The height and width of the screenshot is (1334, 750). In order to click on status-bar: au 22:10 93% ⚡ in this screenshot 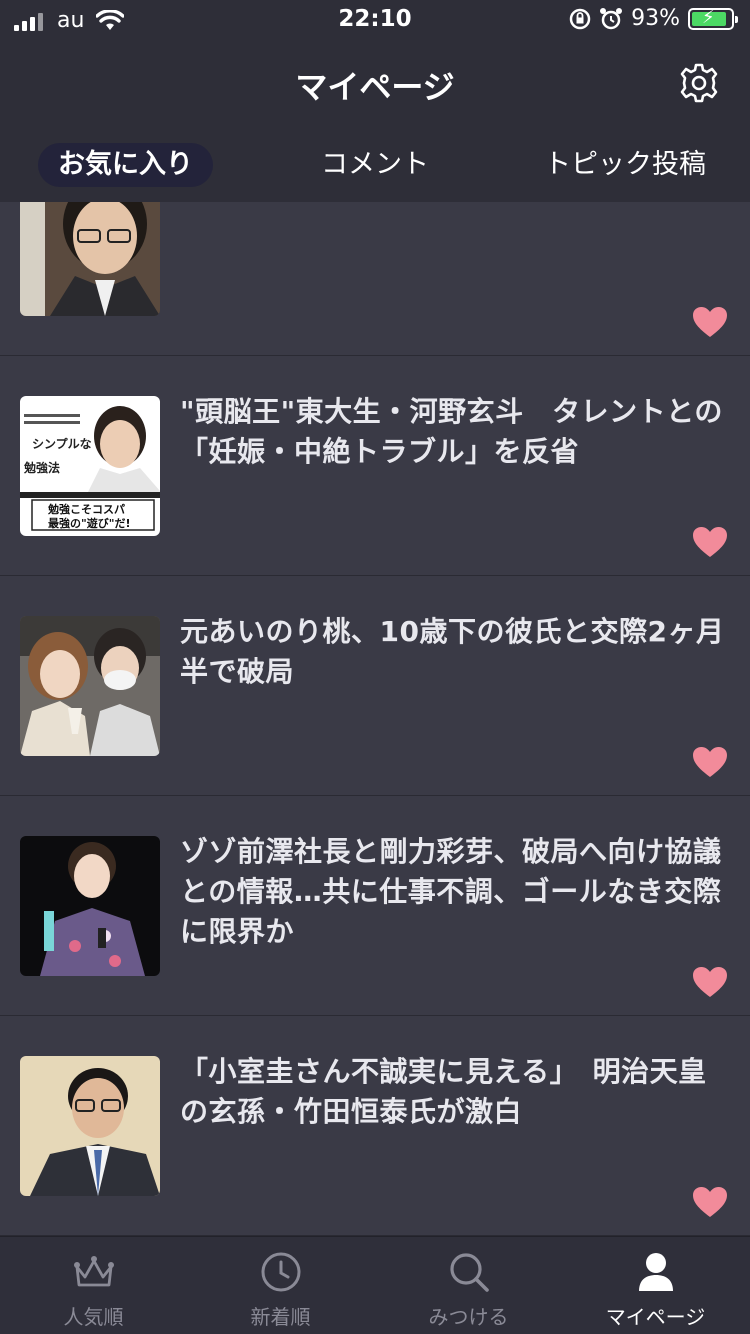, I will do `click(375, 20)`.